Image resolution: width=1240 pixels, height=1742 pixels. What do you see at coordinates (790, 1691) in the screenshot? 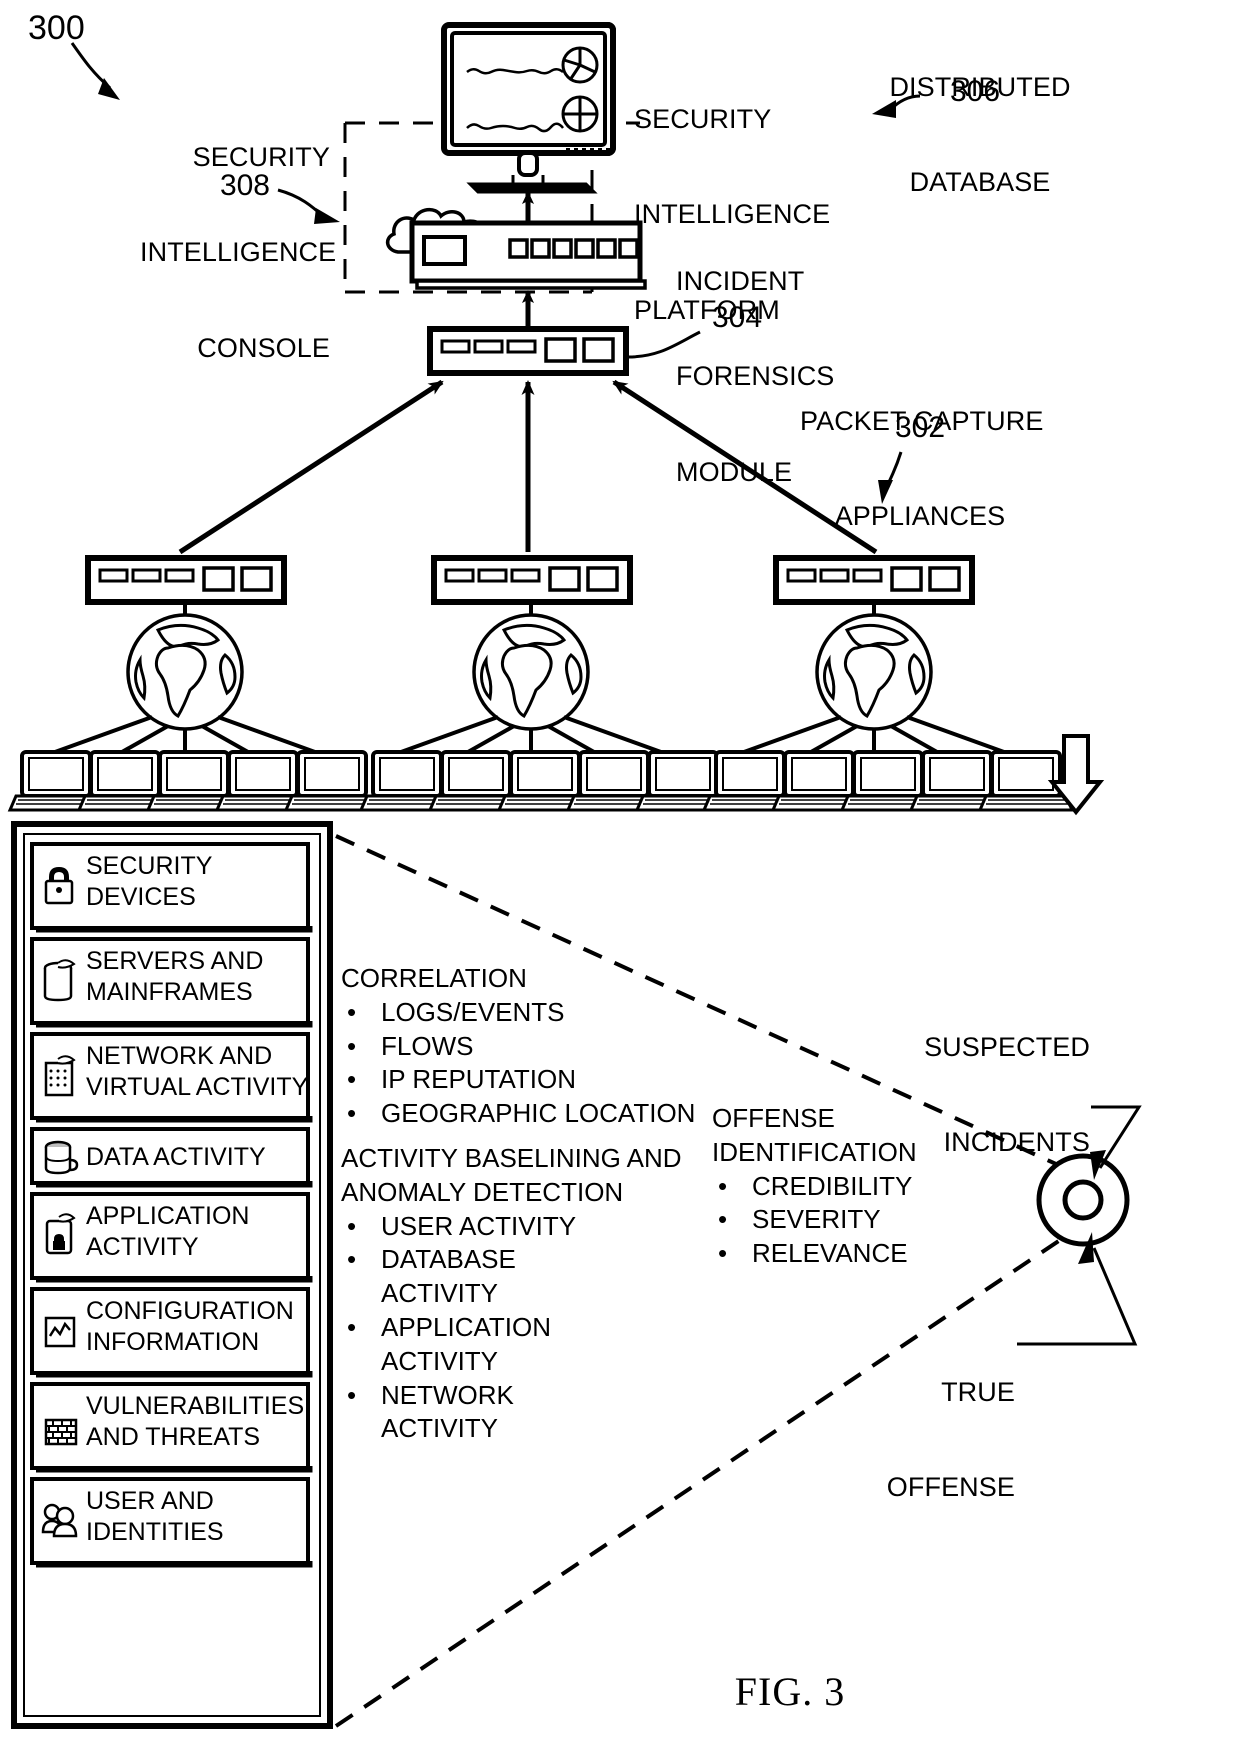
I see `figure-caption: FIG. 3` at bounding box center [790, 1691].